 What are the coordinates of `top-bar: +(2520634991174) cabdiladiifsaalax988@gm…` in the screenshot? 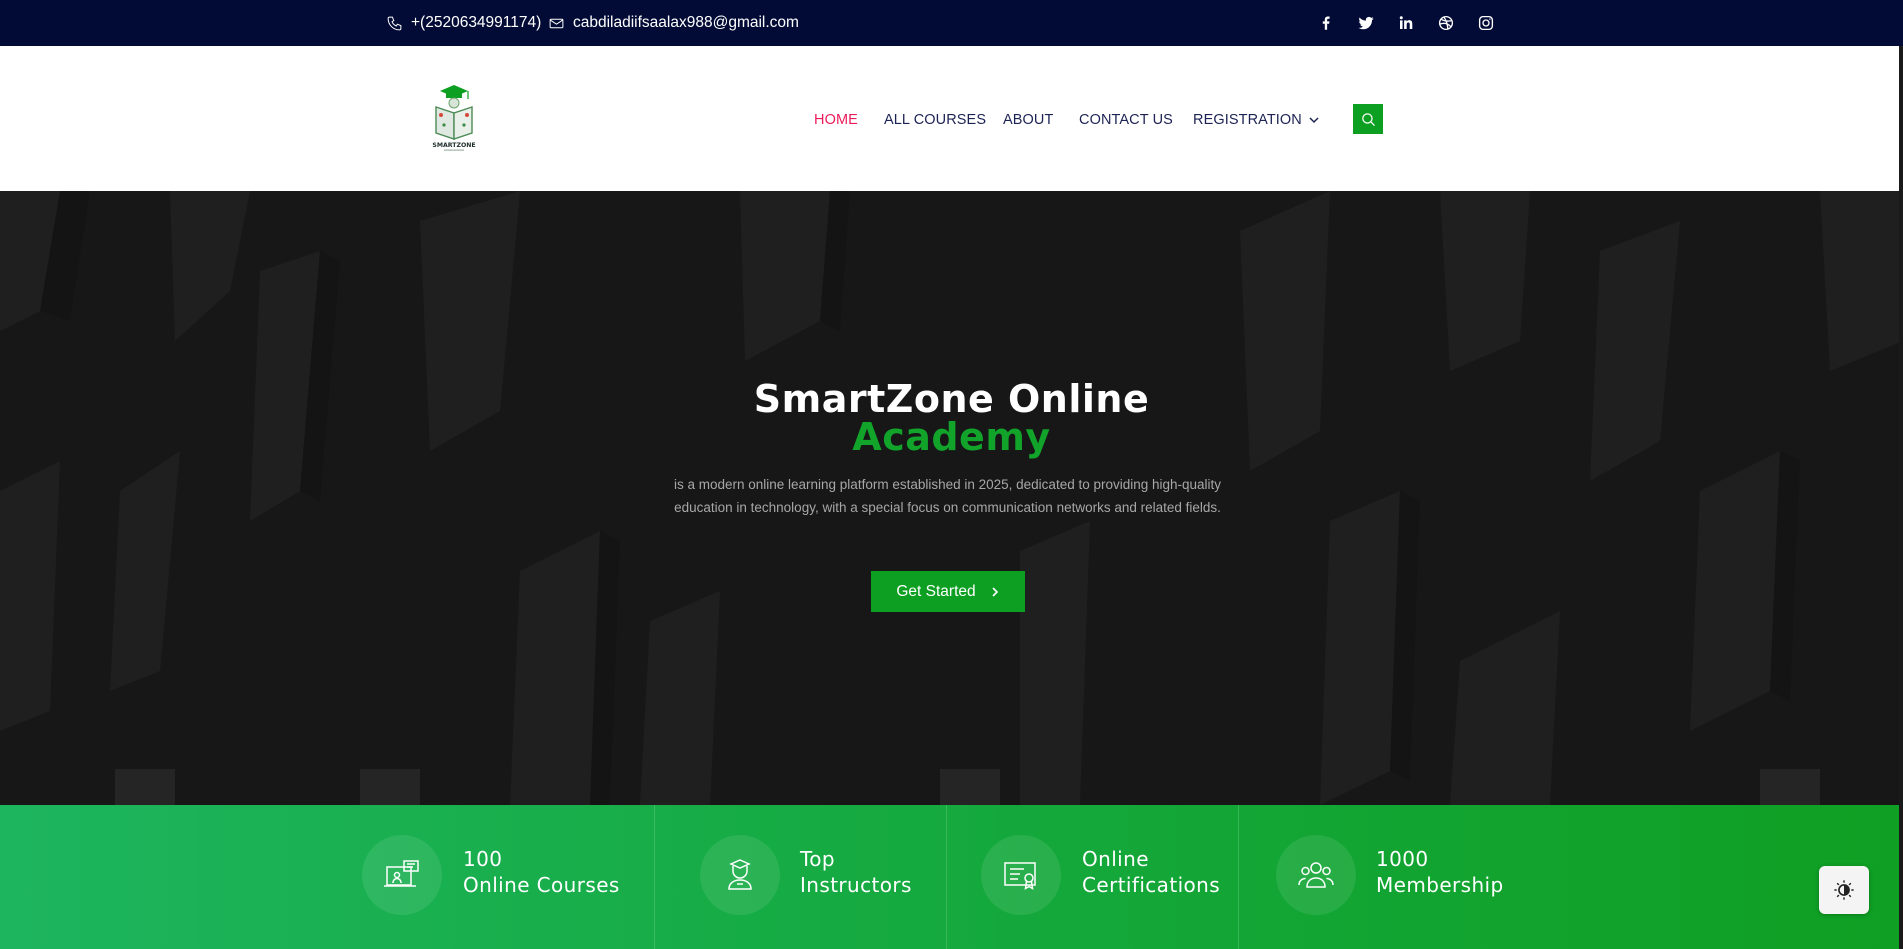 It's located at (951, 23).